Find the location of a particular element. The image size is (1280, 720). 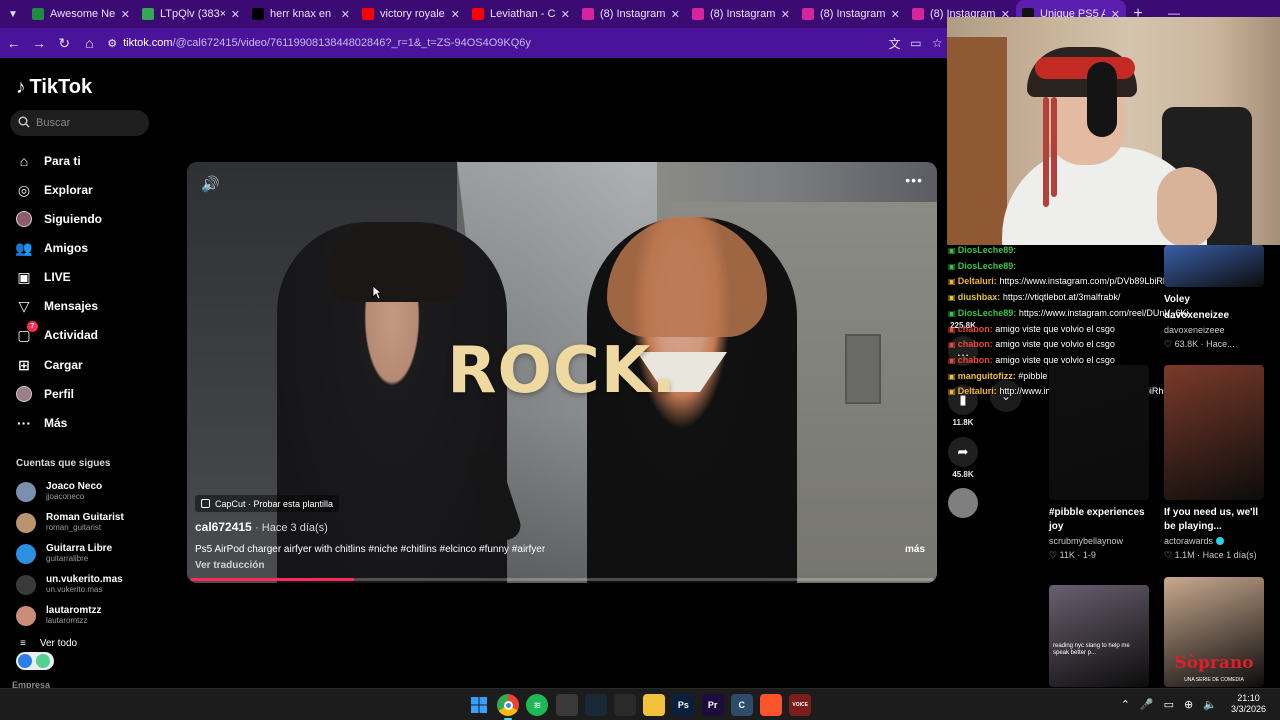

taskbar-clock: 21:10 3/3/2026 is located at coordinates (1248, 704).